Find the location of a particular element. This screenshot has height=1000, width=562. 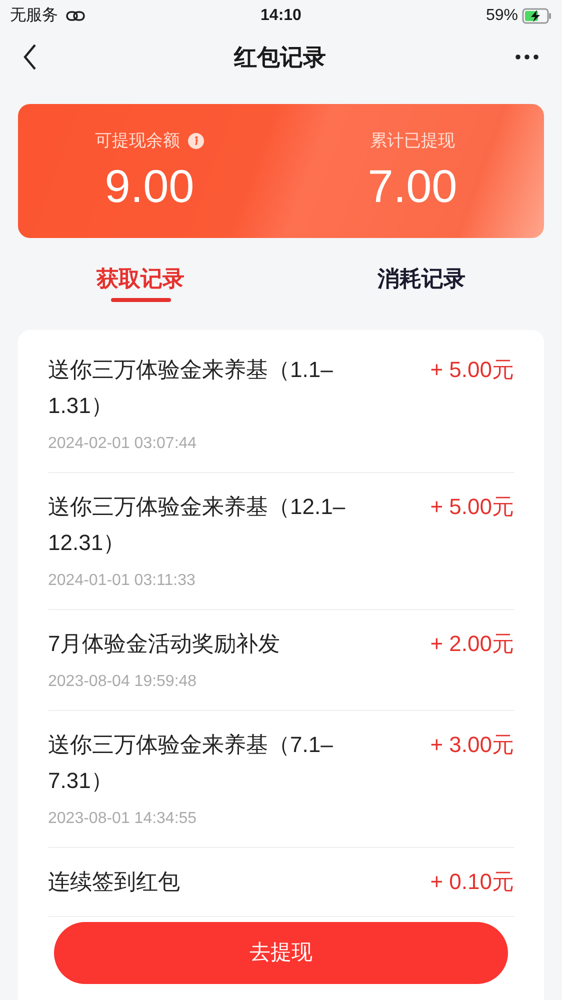

record-title: 7月体验金活动奖励补发 is located at coordinates (165, 644).